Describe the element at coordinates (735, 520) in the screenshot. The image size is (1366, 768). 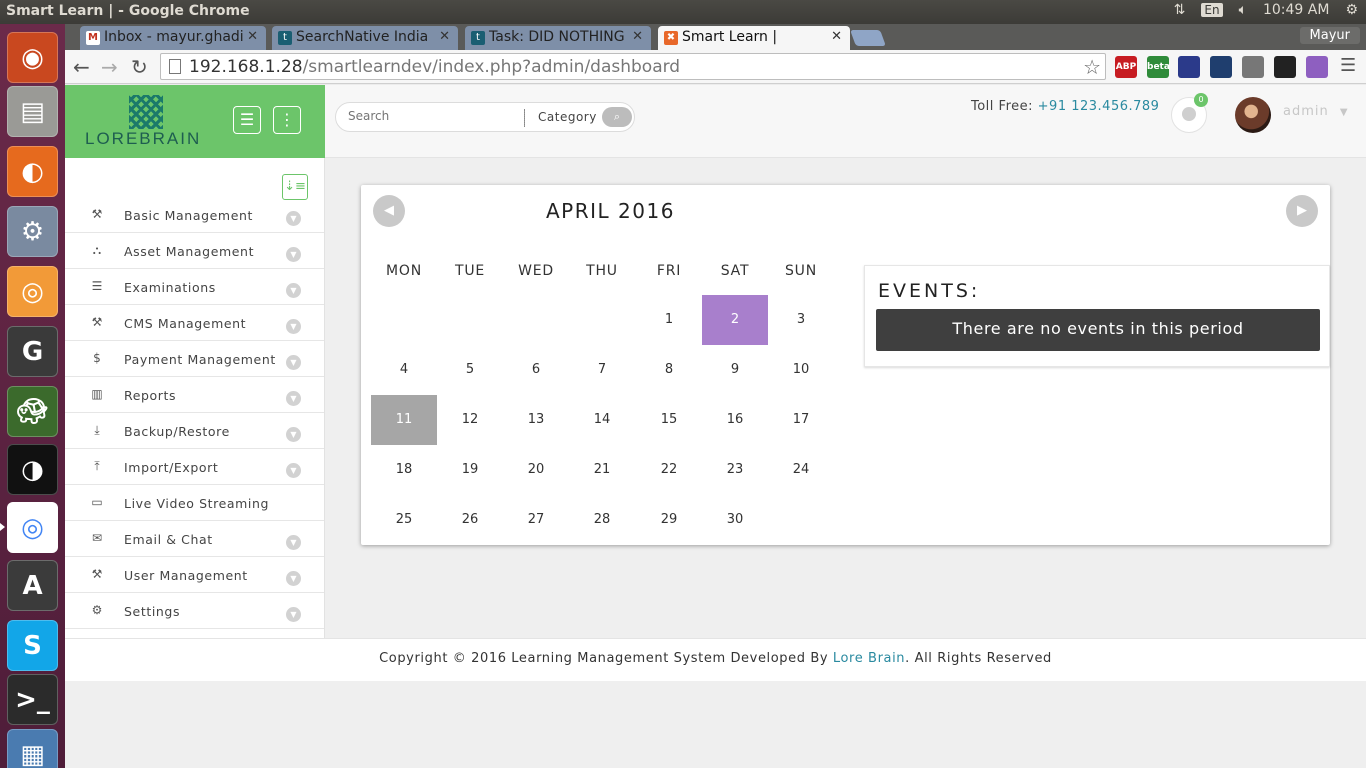
I see `calendar-day: 30` at that location.